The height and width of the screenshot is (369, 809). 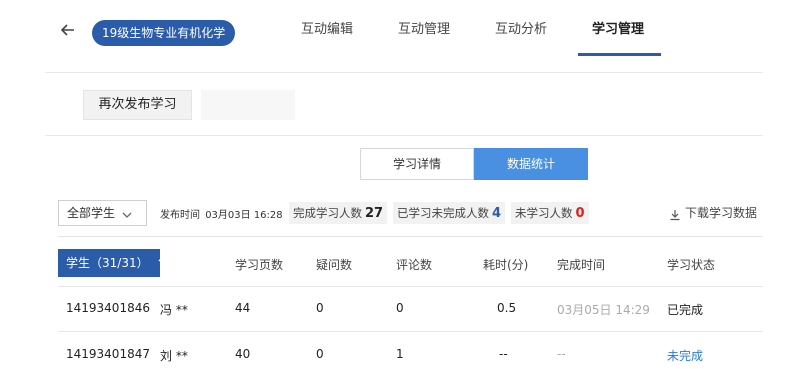 I want to click on active-tab-indicator, so click(x=619, y=54).